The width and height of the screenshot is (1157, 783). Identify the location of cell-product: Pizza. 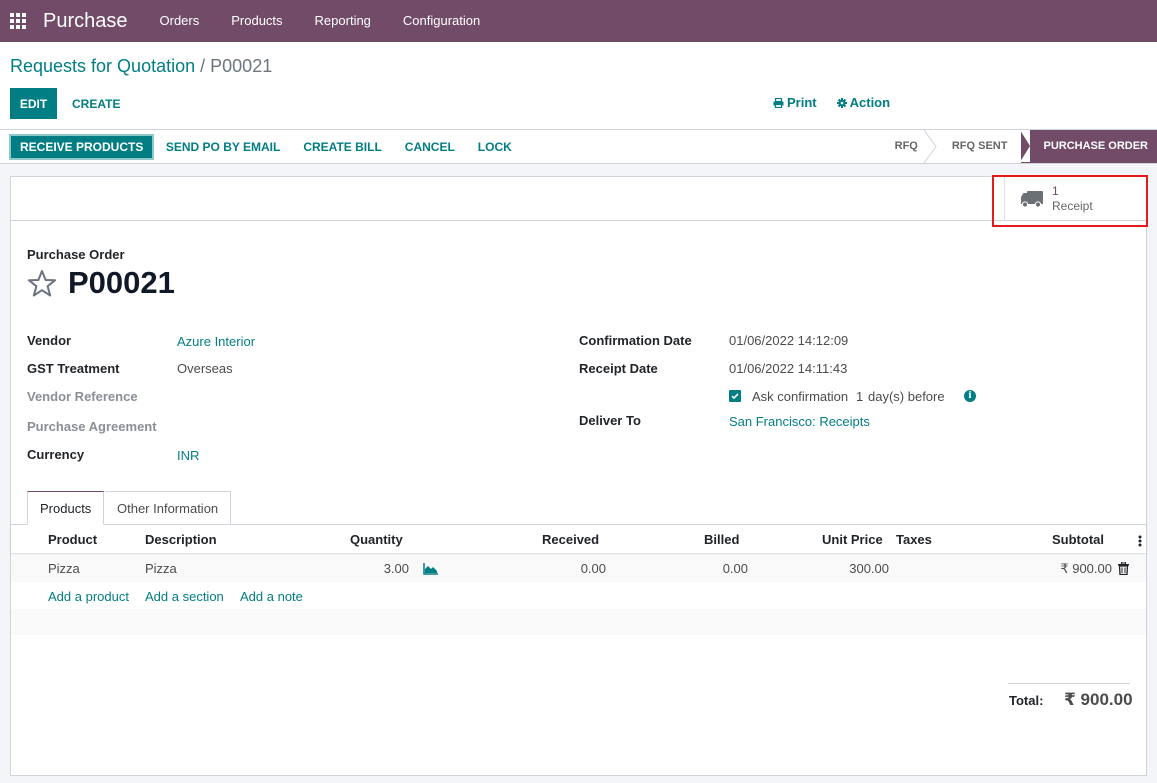
(64, 568).